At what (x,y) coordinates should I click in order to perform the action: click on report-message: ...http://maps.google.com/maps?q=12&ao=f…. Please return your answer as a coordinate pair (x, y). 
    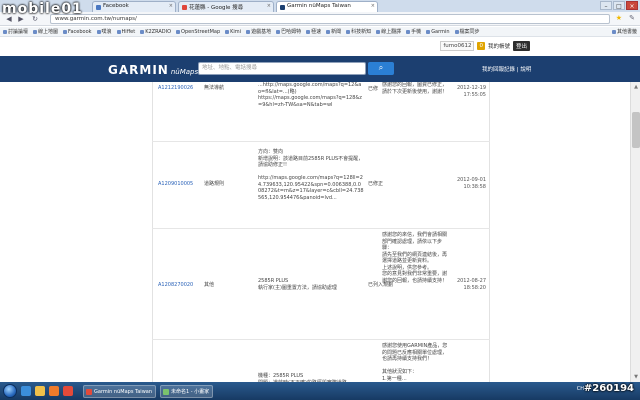
    Looking at the image, I should click on (310, 95).